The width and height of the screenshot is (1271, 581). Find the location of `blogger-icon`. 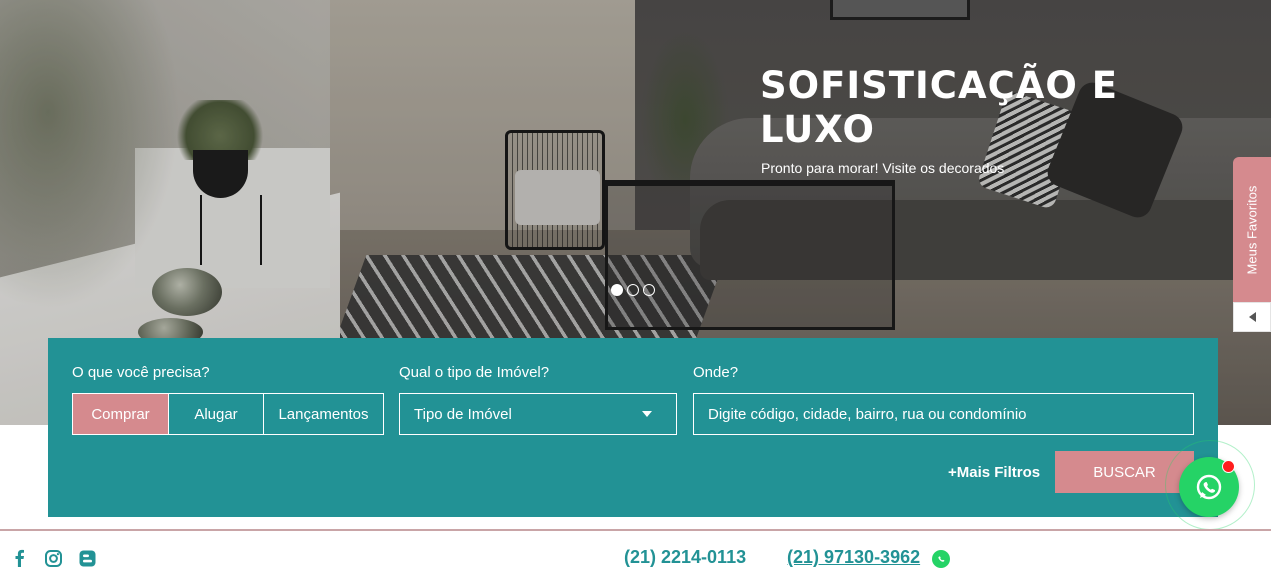

blogger-icon is located at coordinates (87, 558).